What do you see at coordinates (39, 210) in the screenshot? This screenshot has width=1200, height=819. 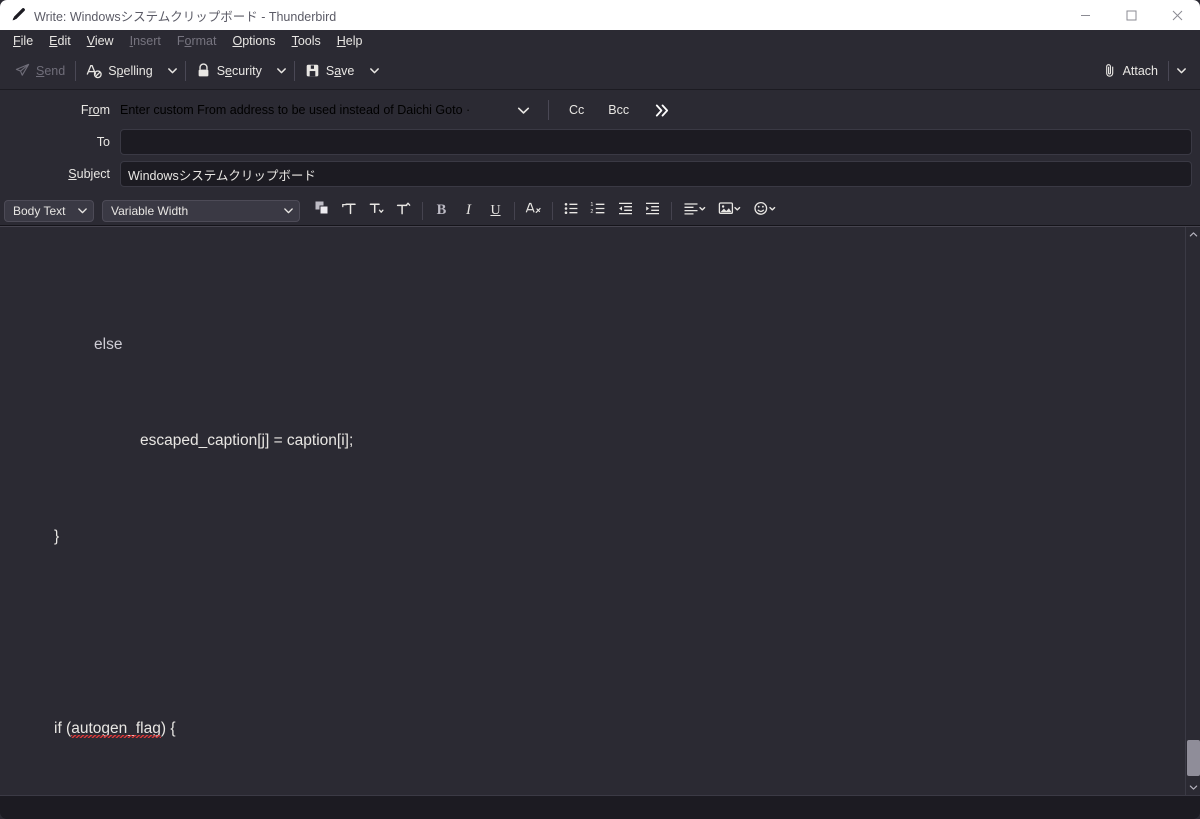 I see `paragraph-style-value: Body Text` at bounding box center [39, 210].